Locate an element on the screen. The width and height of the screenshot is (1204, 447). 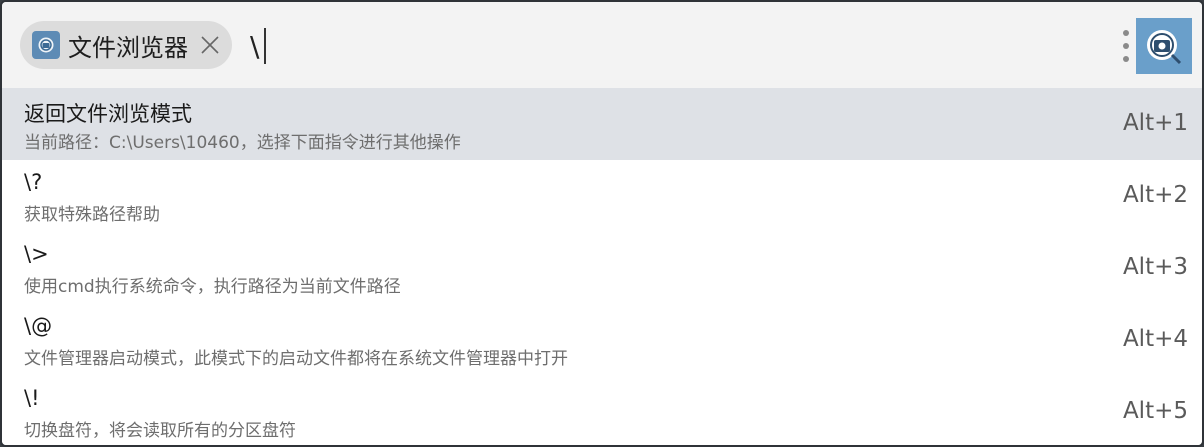
app-logo-icon is located at coordinates (1164, 46).